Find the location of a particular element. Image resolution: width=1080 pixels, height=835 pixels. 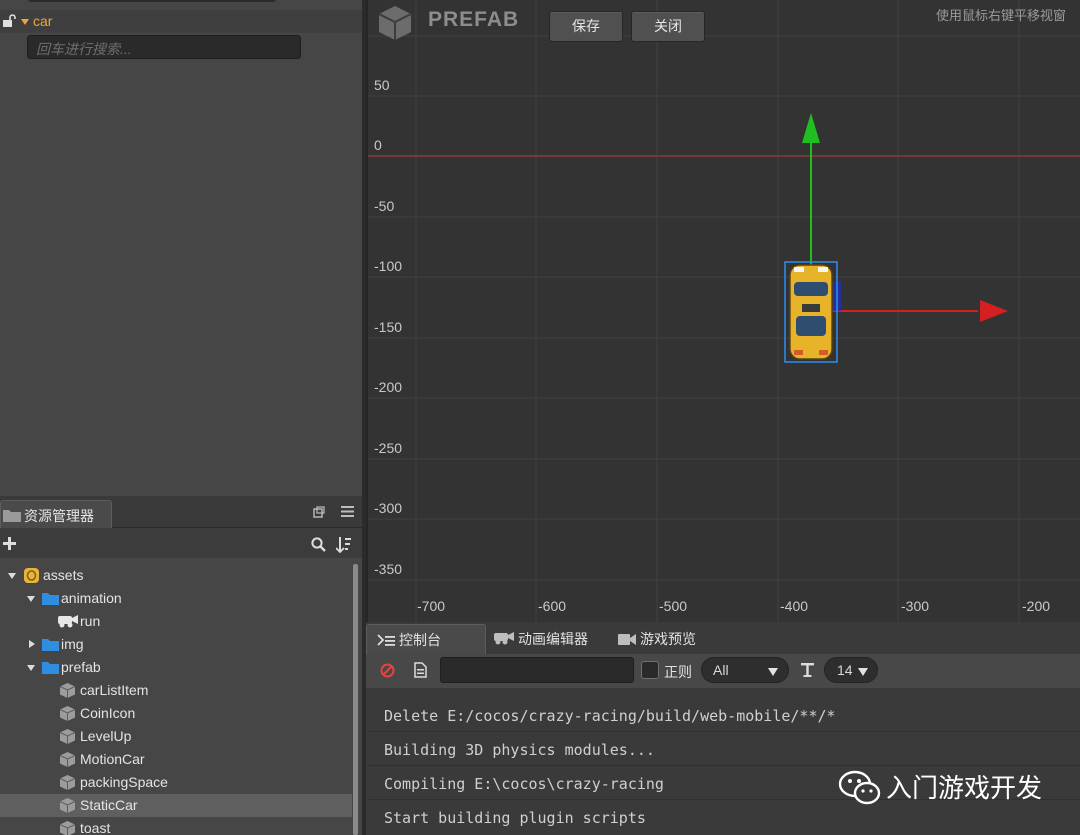

font-size-icon is located at coordinates (807, 670).